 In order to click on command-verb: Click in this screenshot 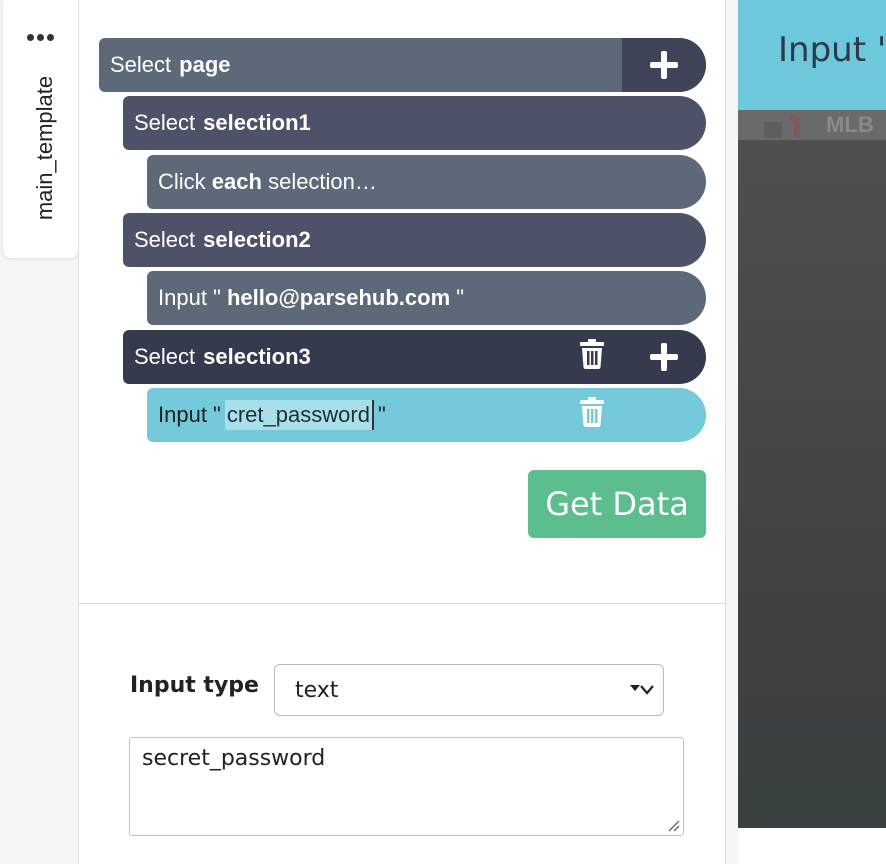, I will do `click(182, 181)`.